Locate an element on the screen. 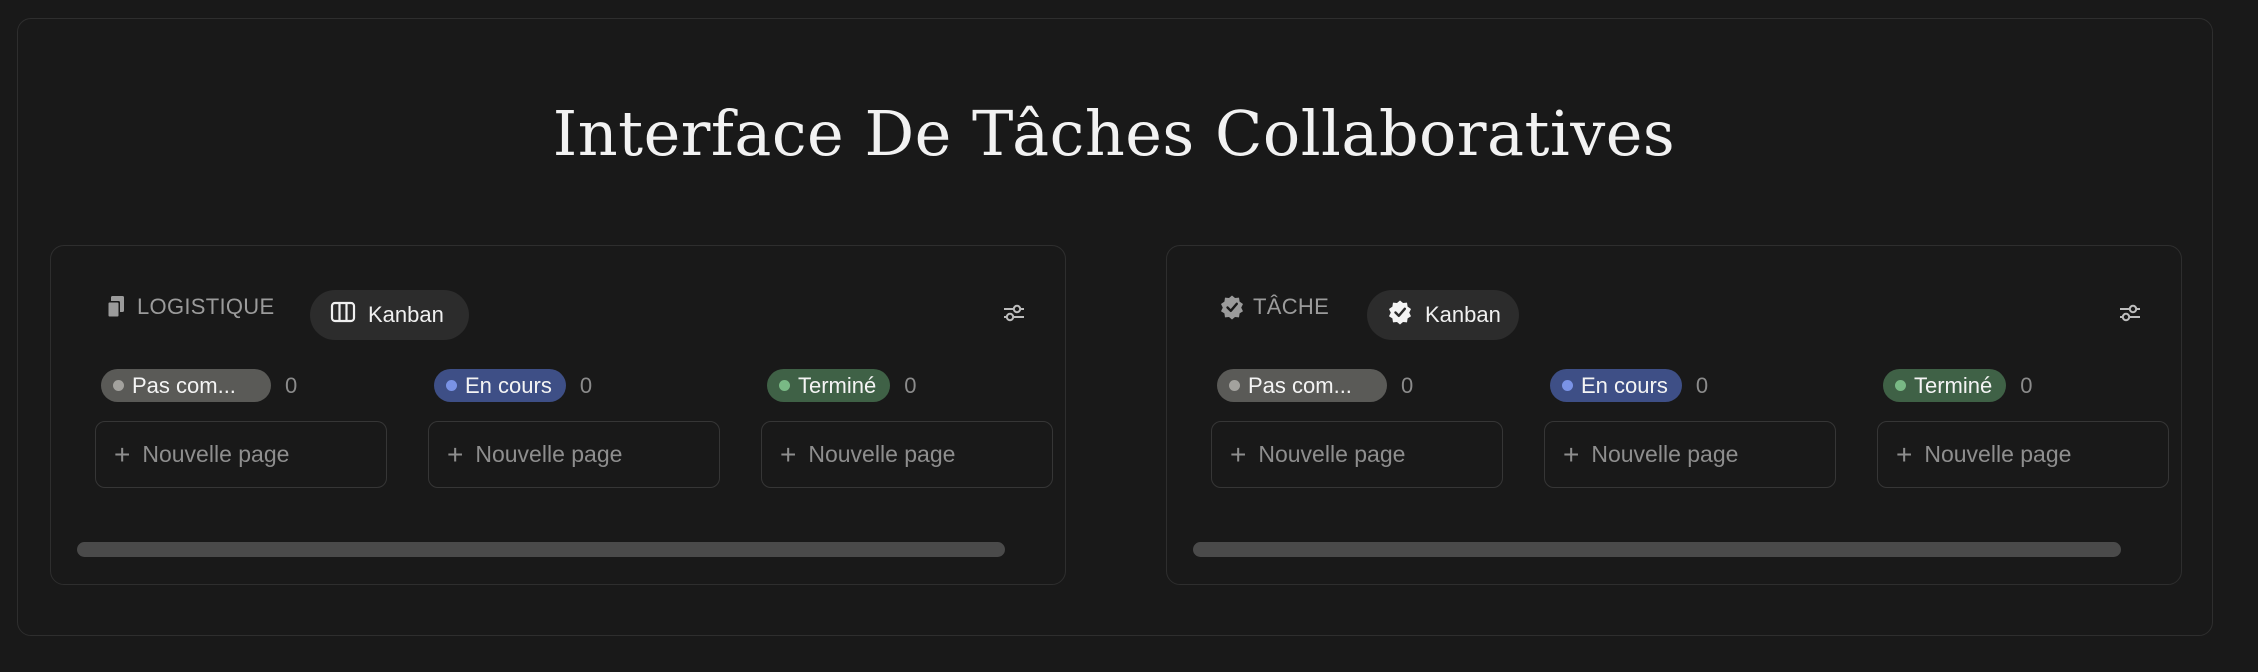 The width and height of the screenshot is (2258, 672). page-title: Interface De Tâches Collaboratives is located at coordinates (1114, 133).